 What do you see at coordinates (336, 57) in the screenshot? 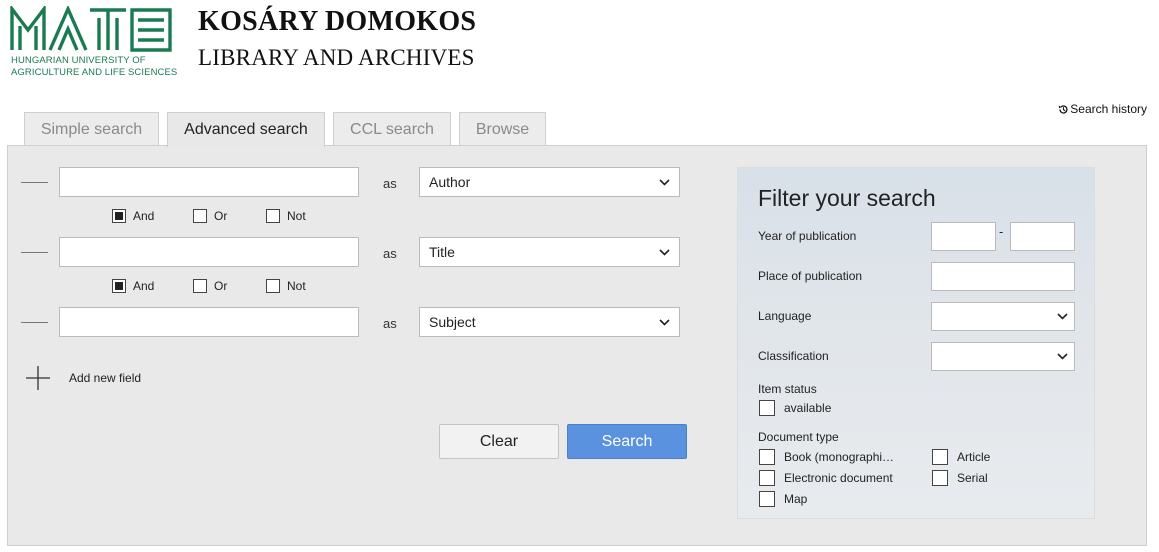
I see `library-subtitle: LIBRARY AND ARCHIVES` at bounding box center [336, 57].